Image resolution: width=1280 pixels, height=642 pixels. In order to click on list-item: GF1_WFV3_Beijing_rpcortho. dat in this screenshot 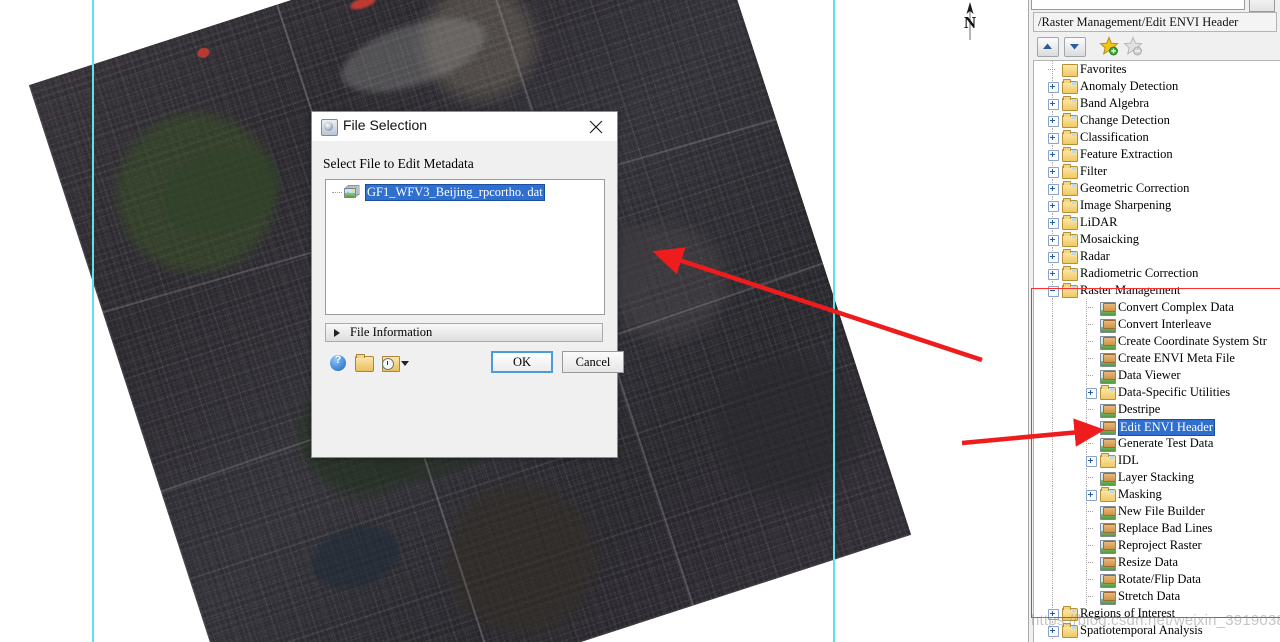, I will do `click(465, 192)`.